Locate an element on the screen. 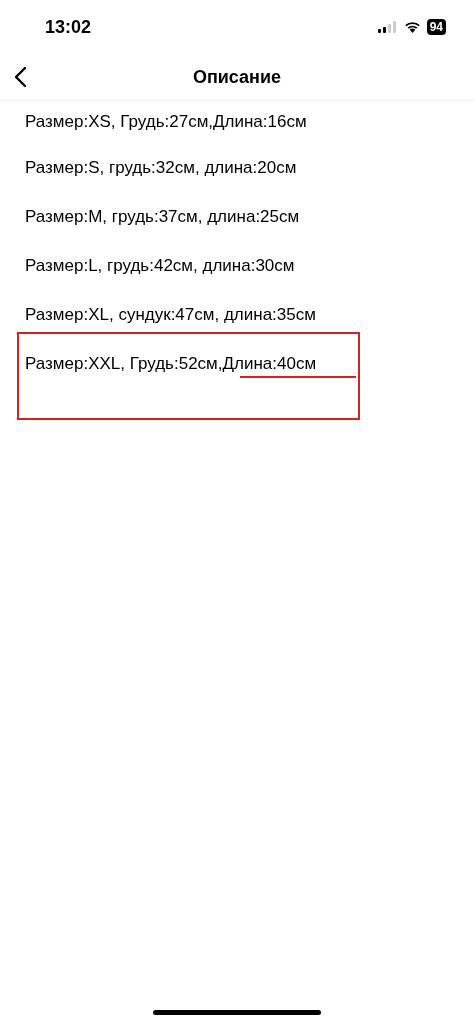  page-title: Описание is located at coordinates (237, 77).